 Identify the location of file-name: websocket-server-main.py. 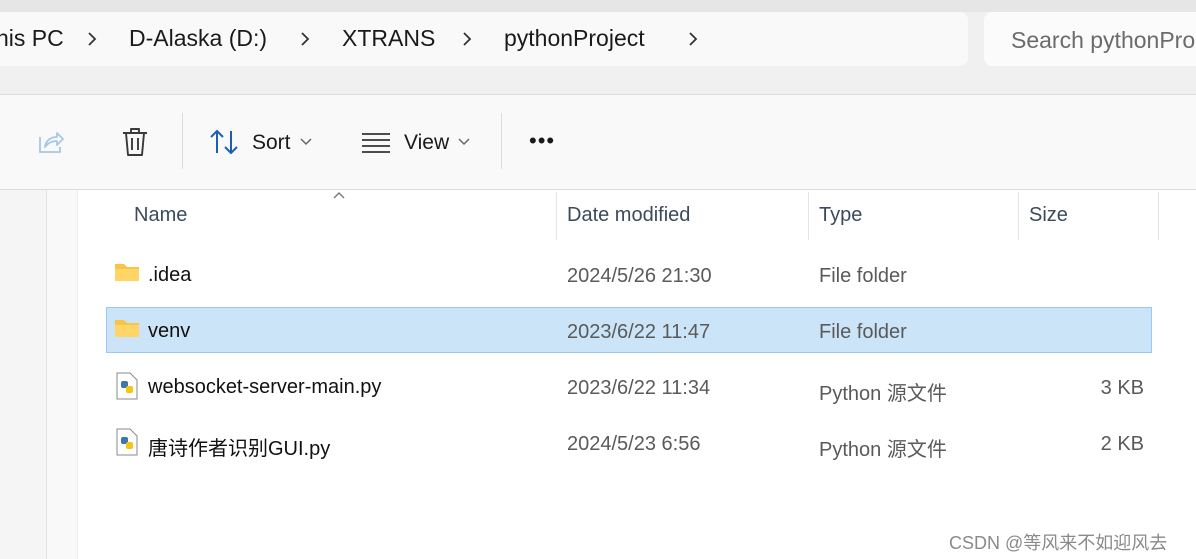
(264, 387).